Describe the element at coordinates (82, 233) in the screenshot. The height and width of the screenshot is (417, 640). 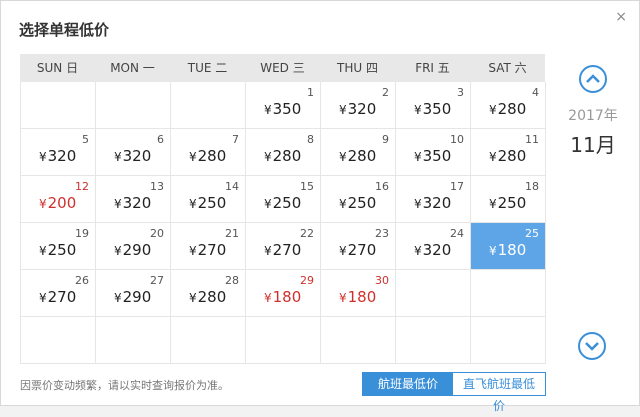
I see `day-number: 19` at that location.